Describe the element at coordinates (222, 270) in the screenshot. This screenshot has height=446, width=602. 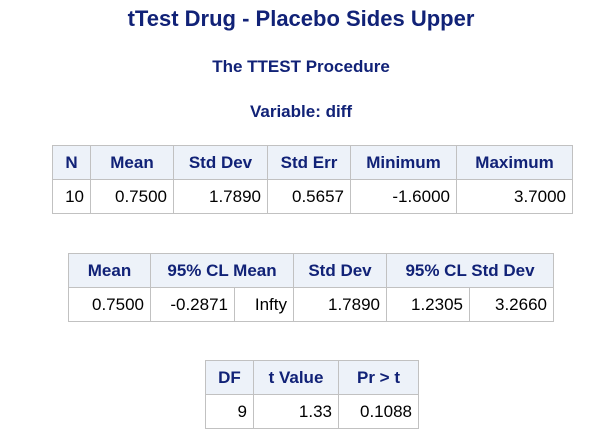
I see `column-header-95-cl-mean: 95% CL Mean` at that location.